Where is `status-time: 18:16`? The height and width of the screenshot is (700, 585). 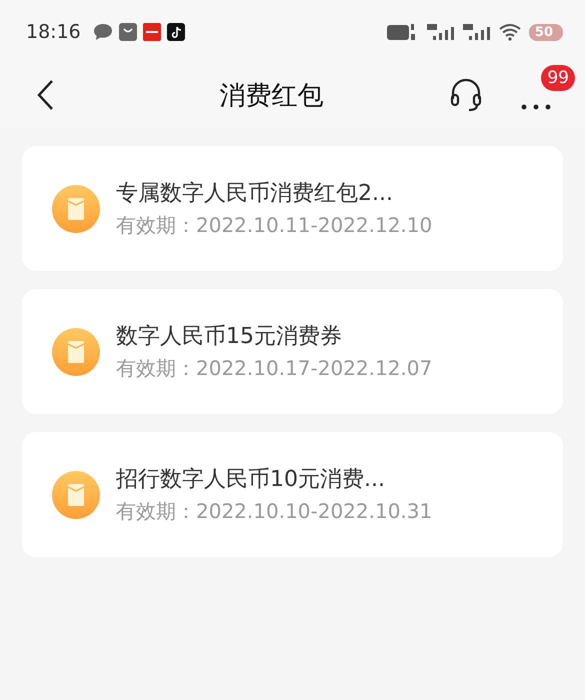 status-time: 18:16 is located at coordinates (53, 32).